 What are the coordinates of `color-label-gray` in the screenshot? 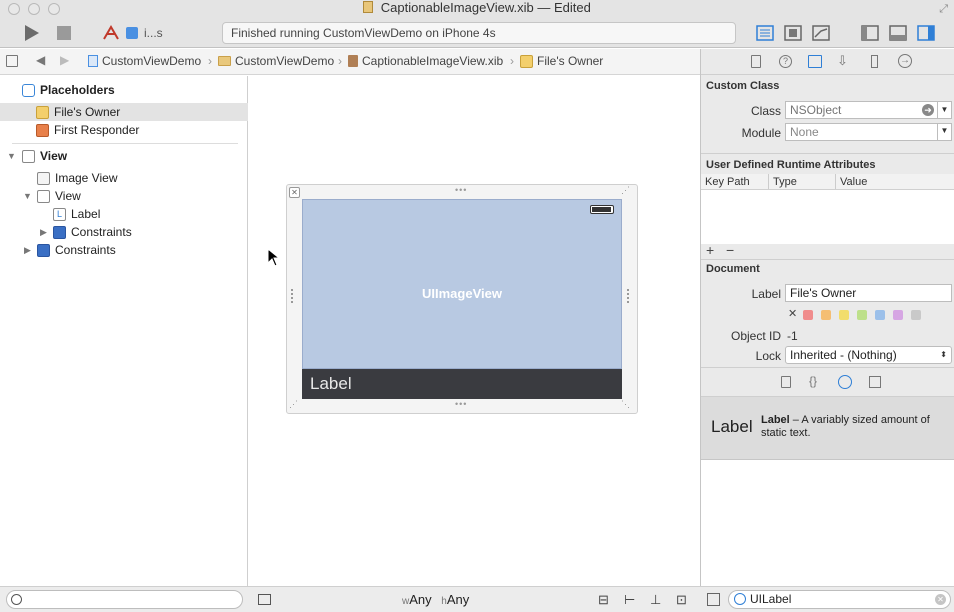 It's located at (916, 315).